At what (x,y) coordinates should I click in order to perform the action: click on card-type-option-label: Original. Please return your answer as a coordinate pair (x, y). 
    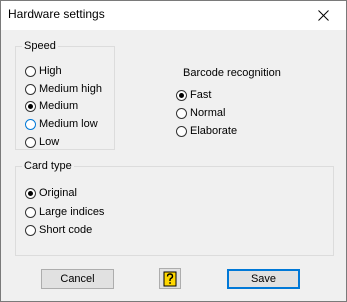
    Looking at the image, I should click on (58, 193).